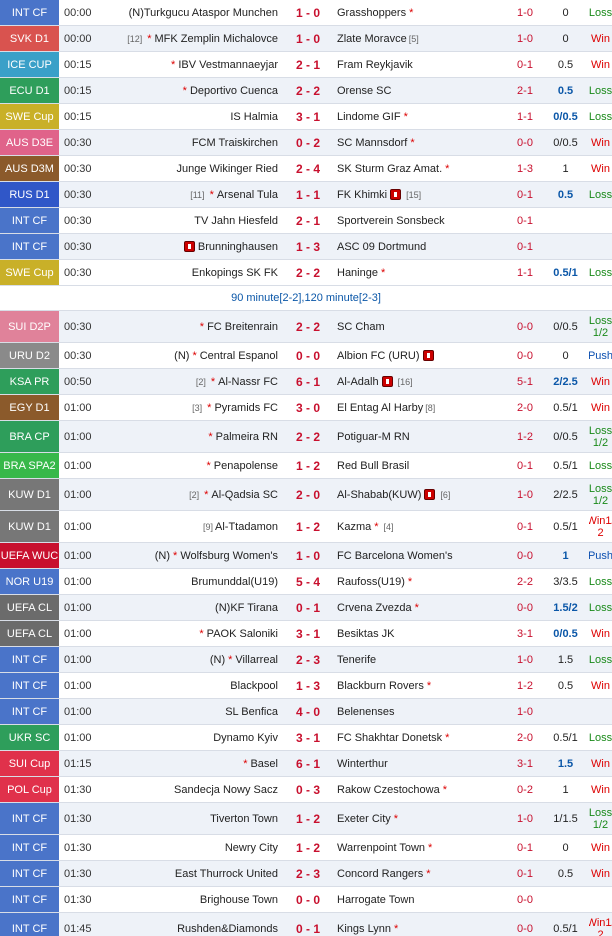  I want to click on away-team: Orense SC, so click(421, 90).